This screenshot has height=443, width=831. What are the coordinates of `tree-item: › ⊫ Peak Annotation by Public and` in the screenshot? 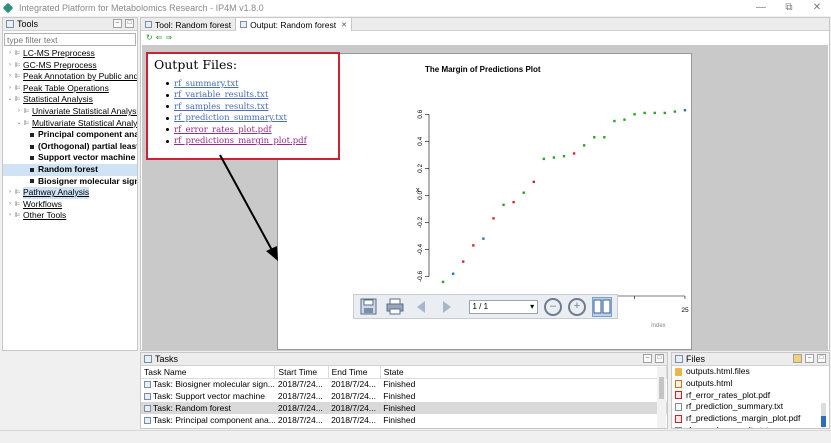 It's located at (70, 77).